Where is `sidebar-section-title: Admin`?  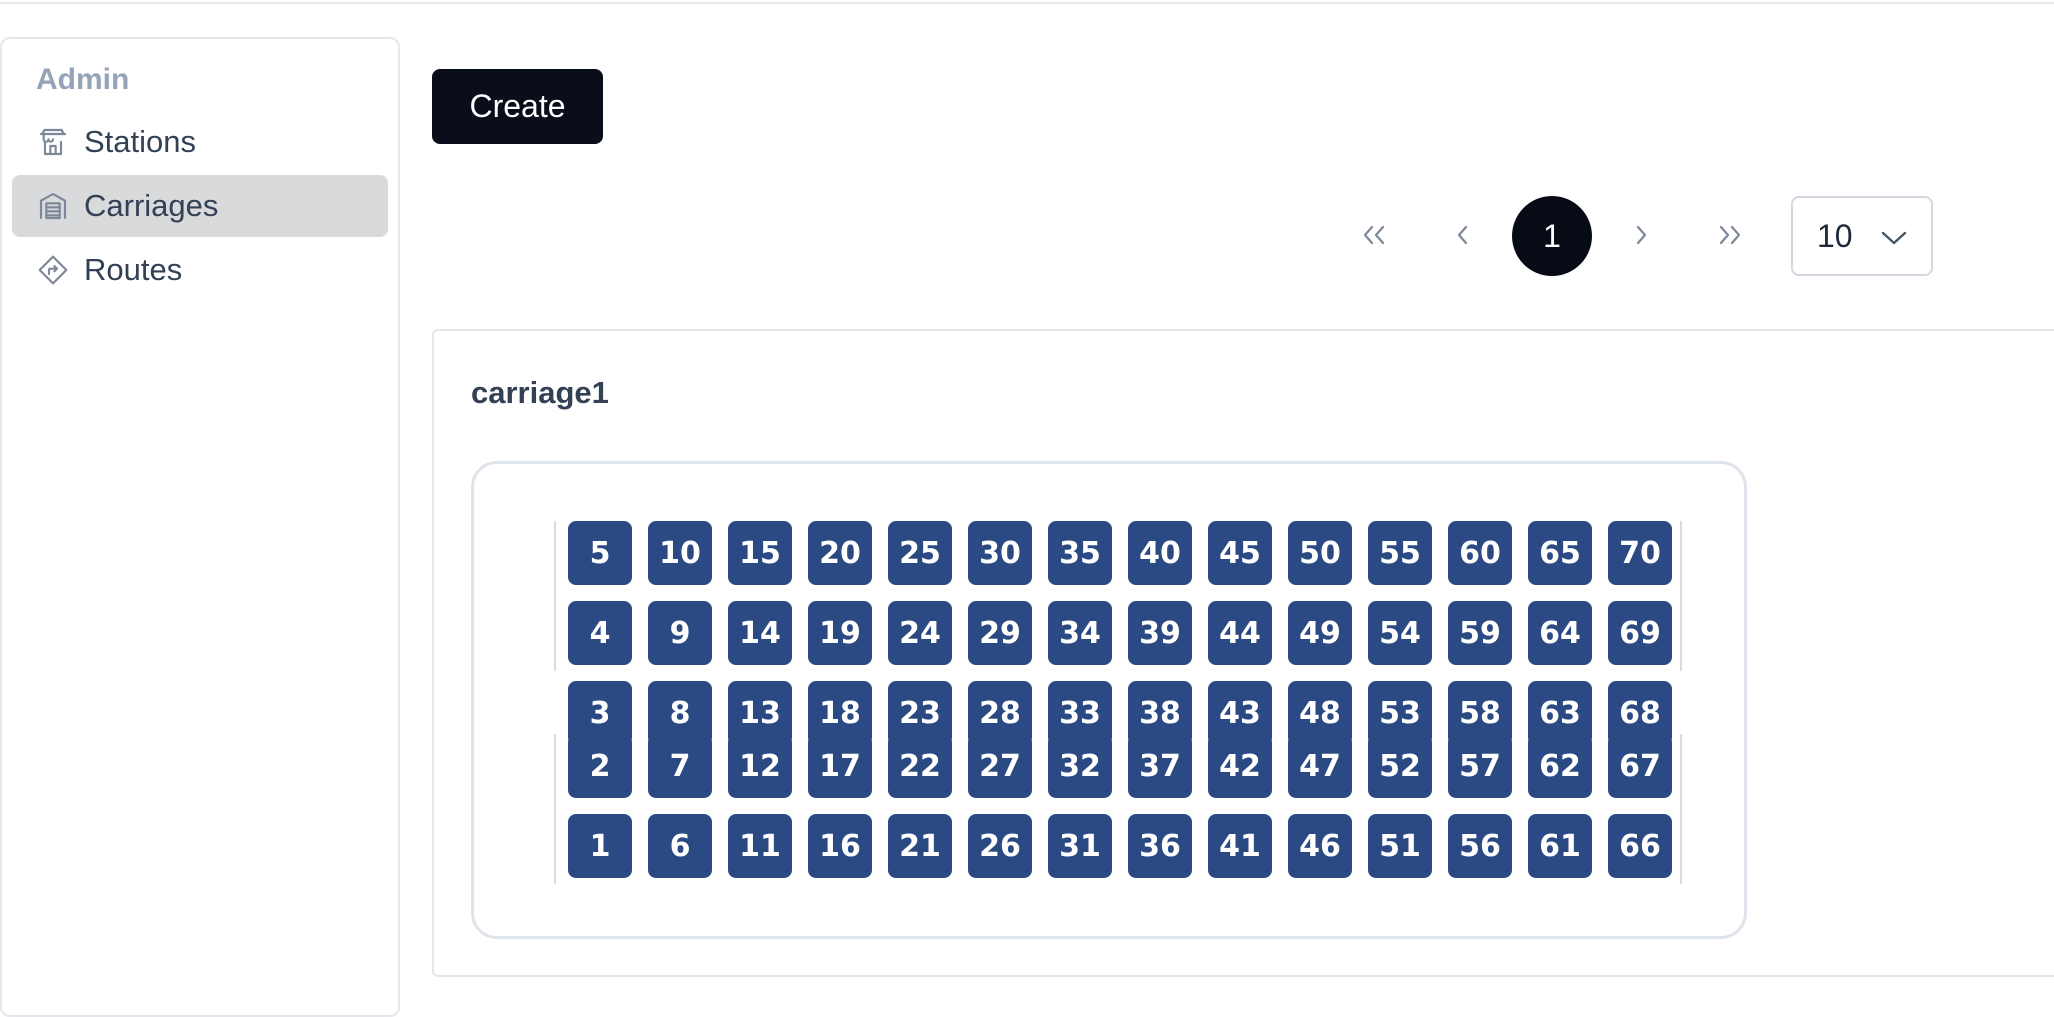 sidebar-section-title: Admin is located at coordinates (83, 79).